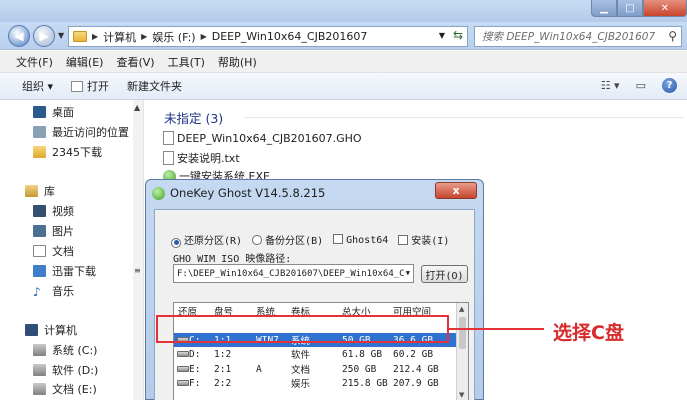 The image size is (687, 400). Describe the element at coordinates (269, 138) in the screenshot. I see `file-name: DEEP_Win10x64_CJB201607.GHO` at that location.